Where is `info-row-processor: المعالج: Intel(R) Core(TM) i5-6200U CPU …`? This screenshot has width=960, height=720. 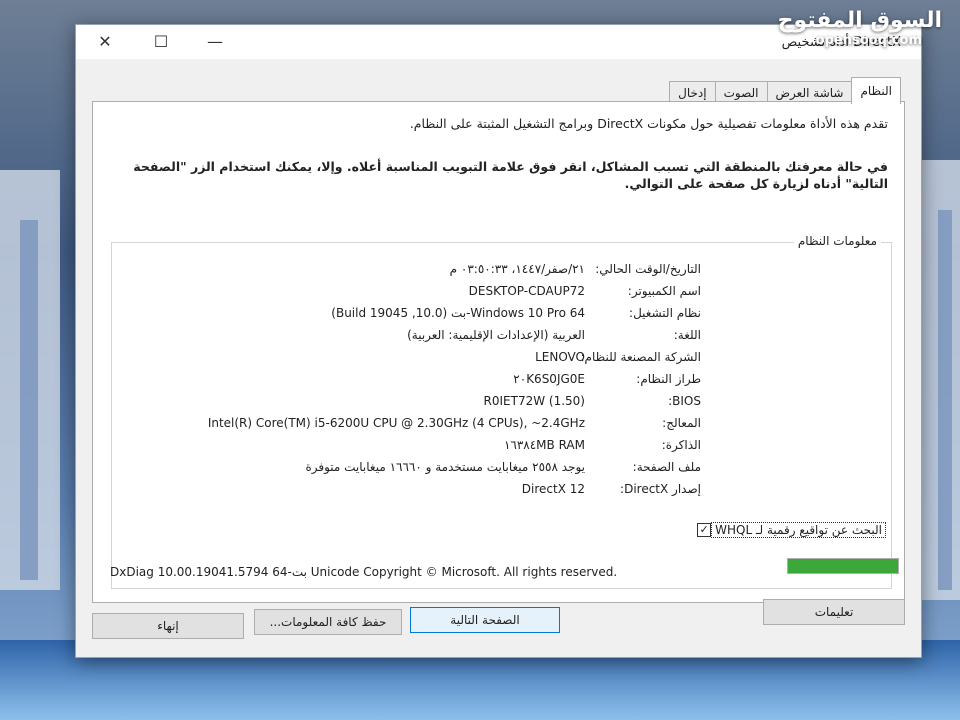
info-row-processor: المعالج: Intel(R) Core(TM) i5-6200U CPU … is located at coordinates (454, 423).